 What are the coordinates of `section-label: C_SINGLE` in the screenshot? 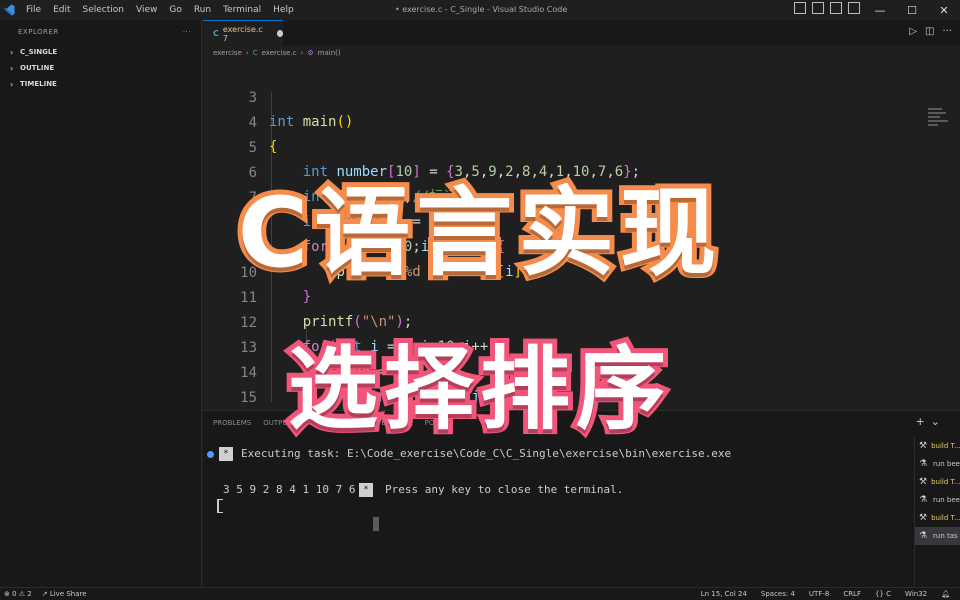 It's located at (39, 52).